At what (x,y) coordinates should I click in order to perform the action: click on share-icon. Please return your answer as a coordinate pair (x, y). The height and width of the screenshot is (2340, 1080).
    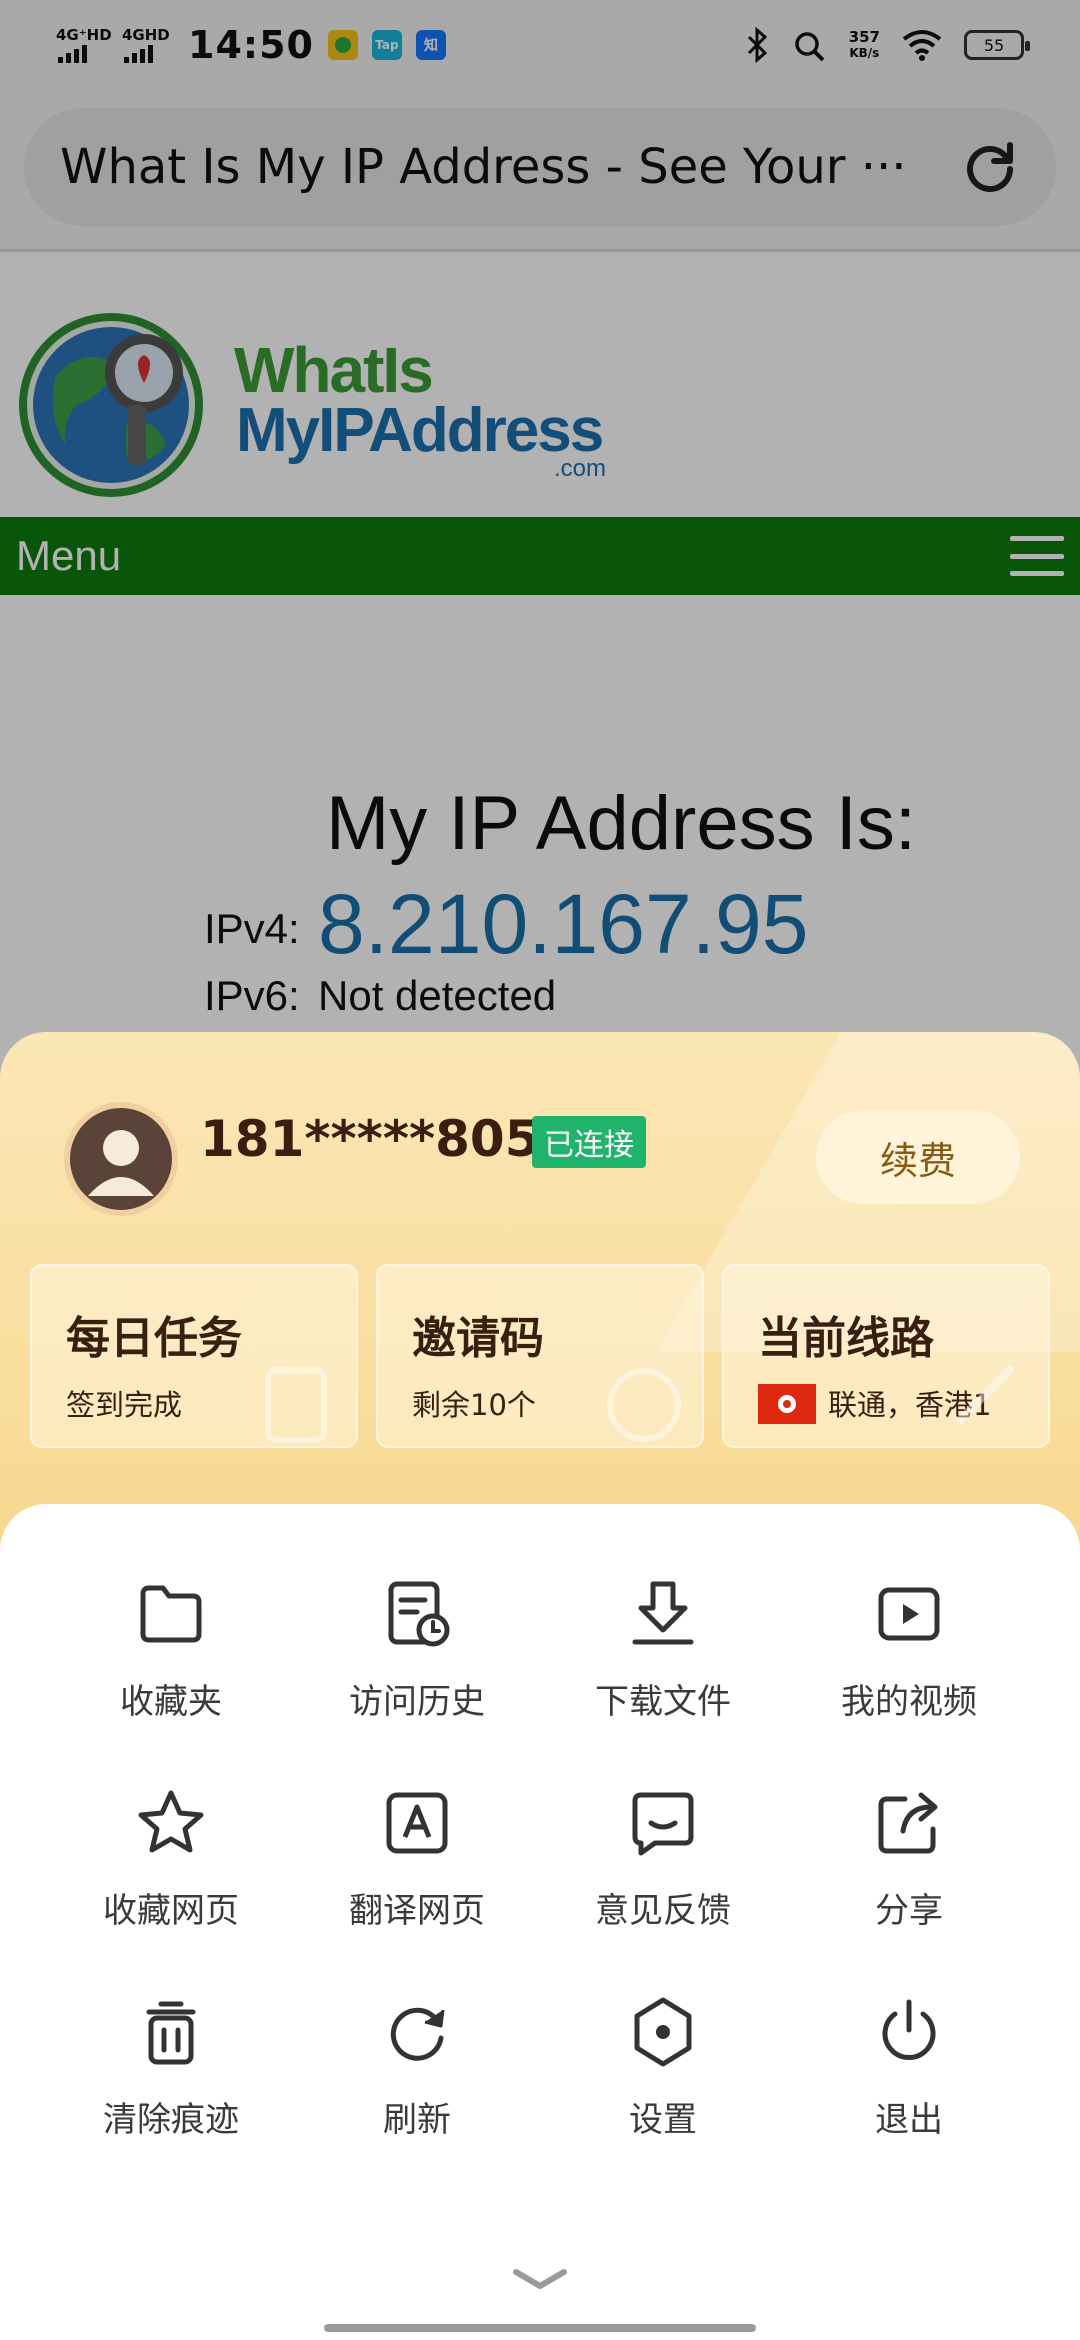
    Looking at the image, I should click on (908, 1823).